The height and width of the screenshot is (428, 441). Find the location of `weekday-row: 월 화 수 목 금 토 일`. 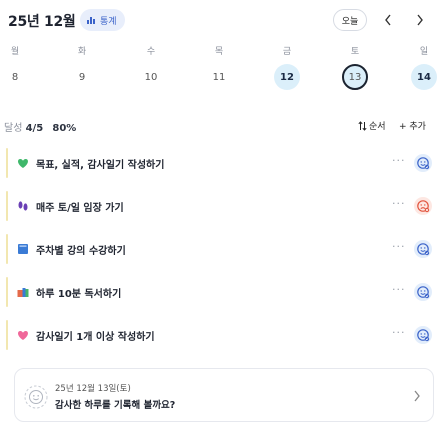

weekday-row: 월 화 수 목 금 토 일 is located at coordinates (220, 52).